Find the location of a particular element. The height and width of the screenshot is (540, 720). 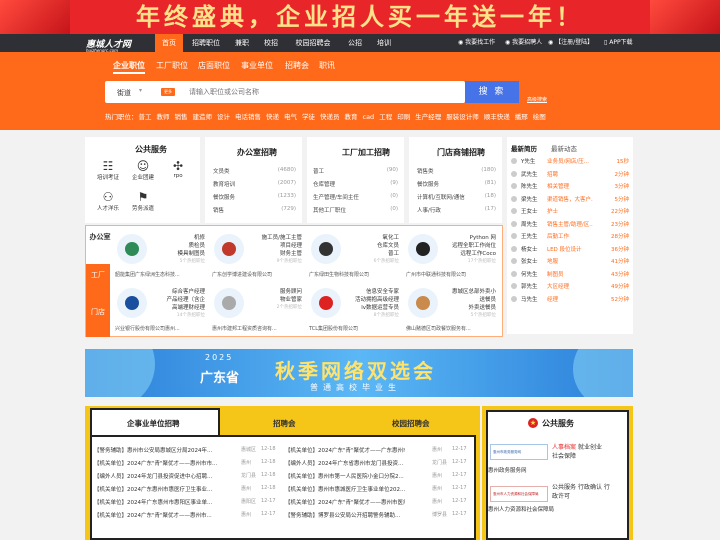

tab-factory: 工厂职位 is located at coordinates (172, 65).